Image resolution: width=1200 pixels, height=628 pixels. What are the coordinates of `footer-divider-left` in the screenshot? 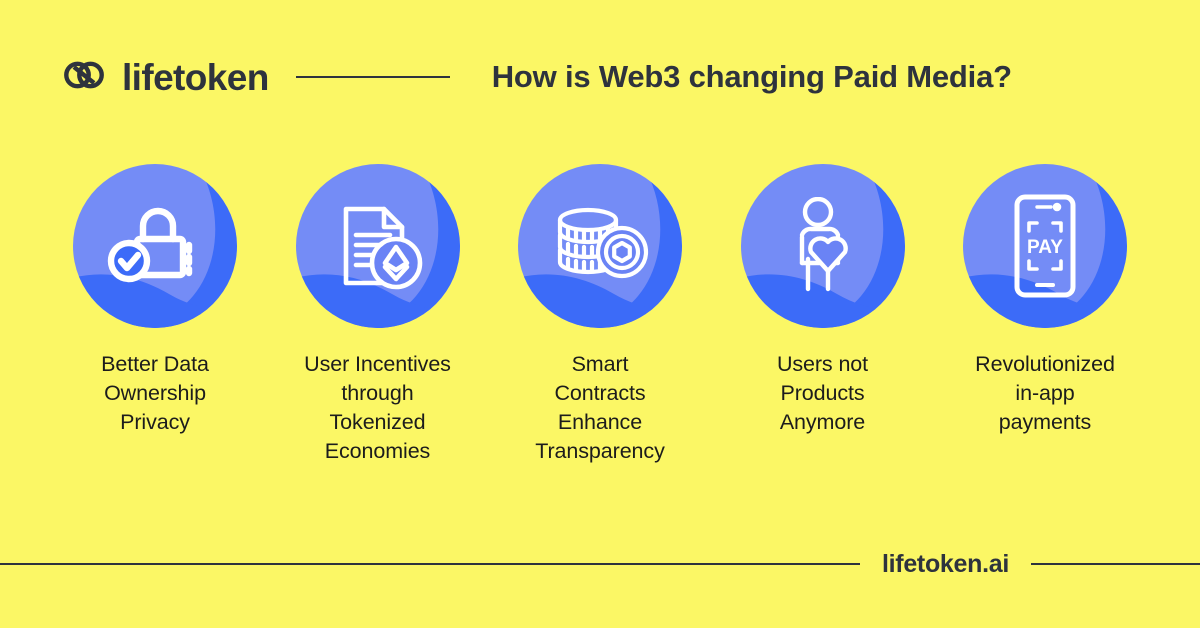 It's located at (430, 564).